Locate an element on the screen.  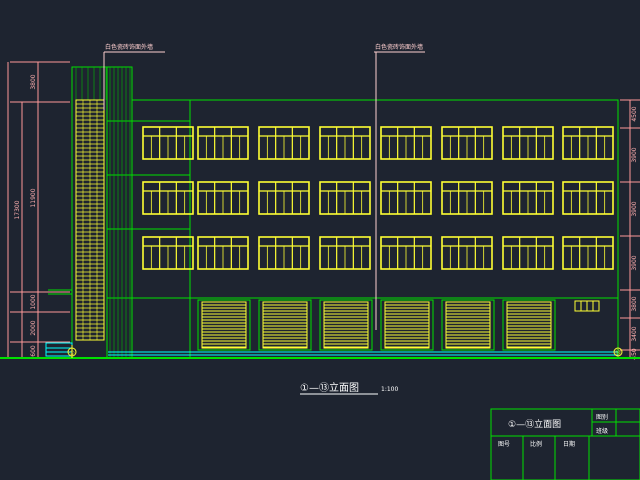
title-block-footer-2: 日期 is located at coordinates (569, 444).